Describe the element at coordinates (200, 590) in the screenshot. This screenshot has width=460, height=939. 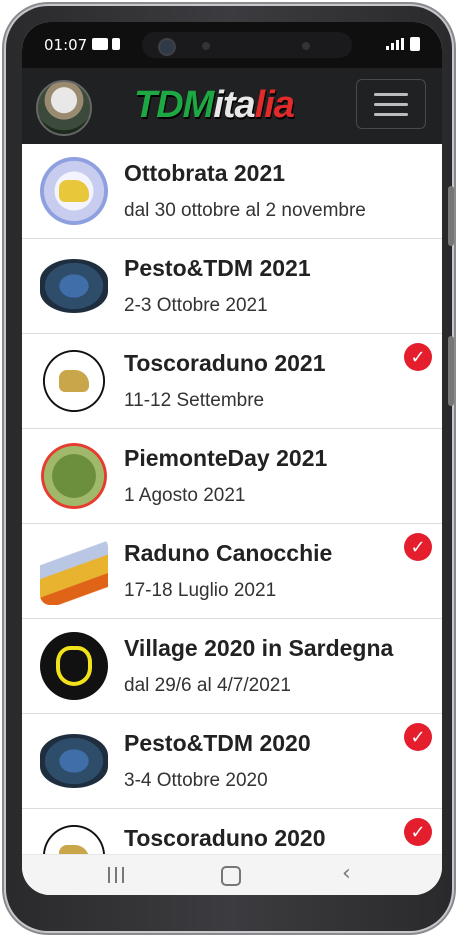
I see `event-dates: 17-18 Luglio 2021` at that location.